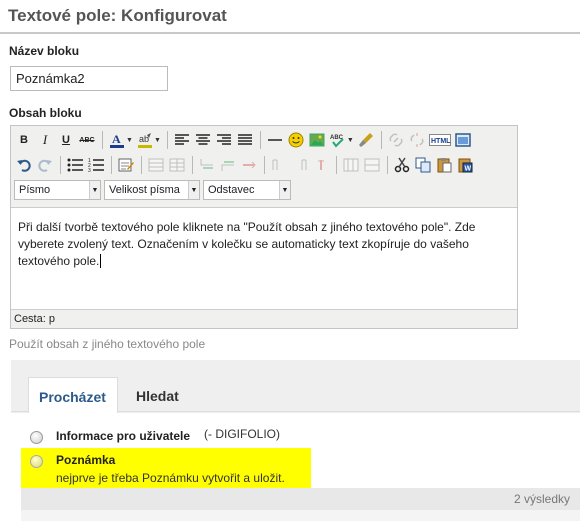 This screenshot has height=521, width=580. Describe the element at coordinates (295, 386) in the screenshot. I see `tab-strip: Procházet Hledat` at that location.